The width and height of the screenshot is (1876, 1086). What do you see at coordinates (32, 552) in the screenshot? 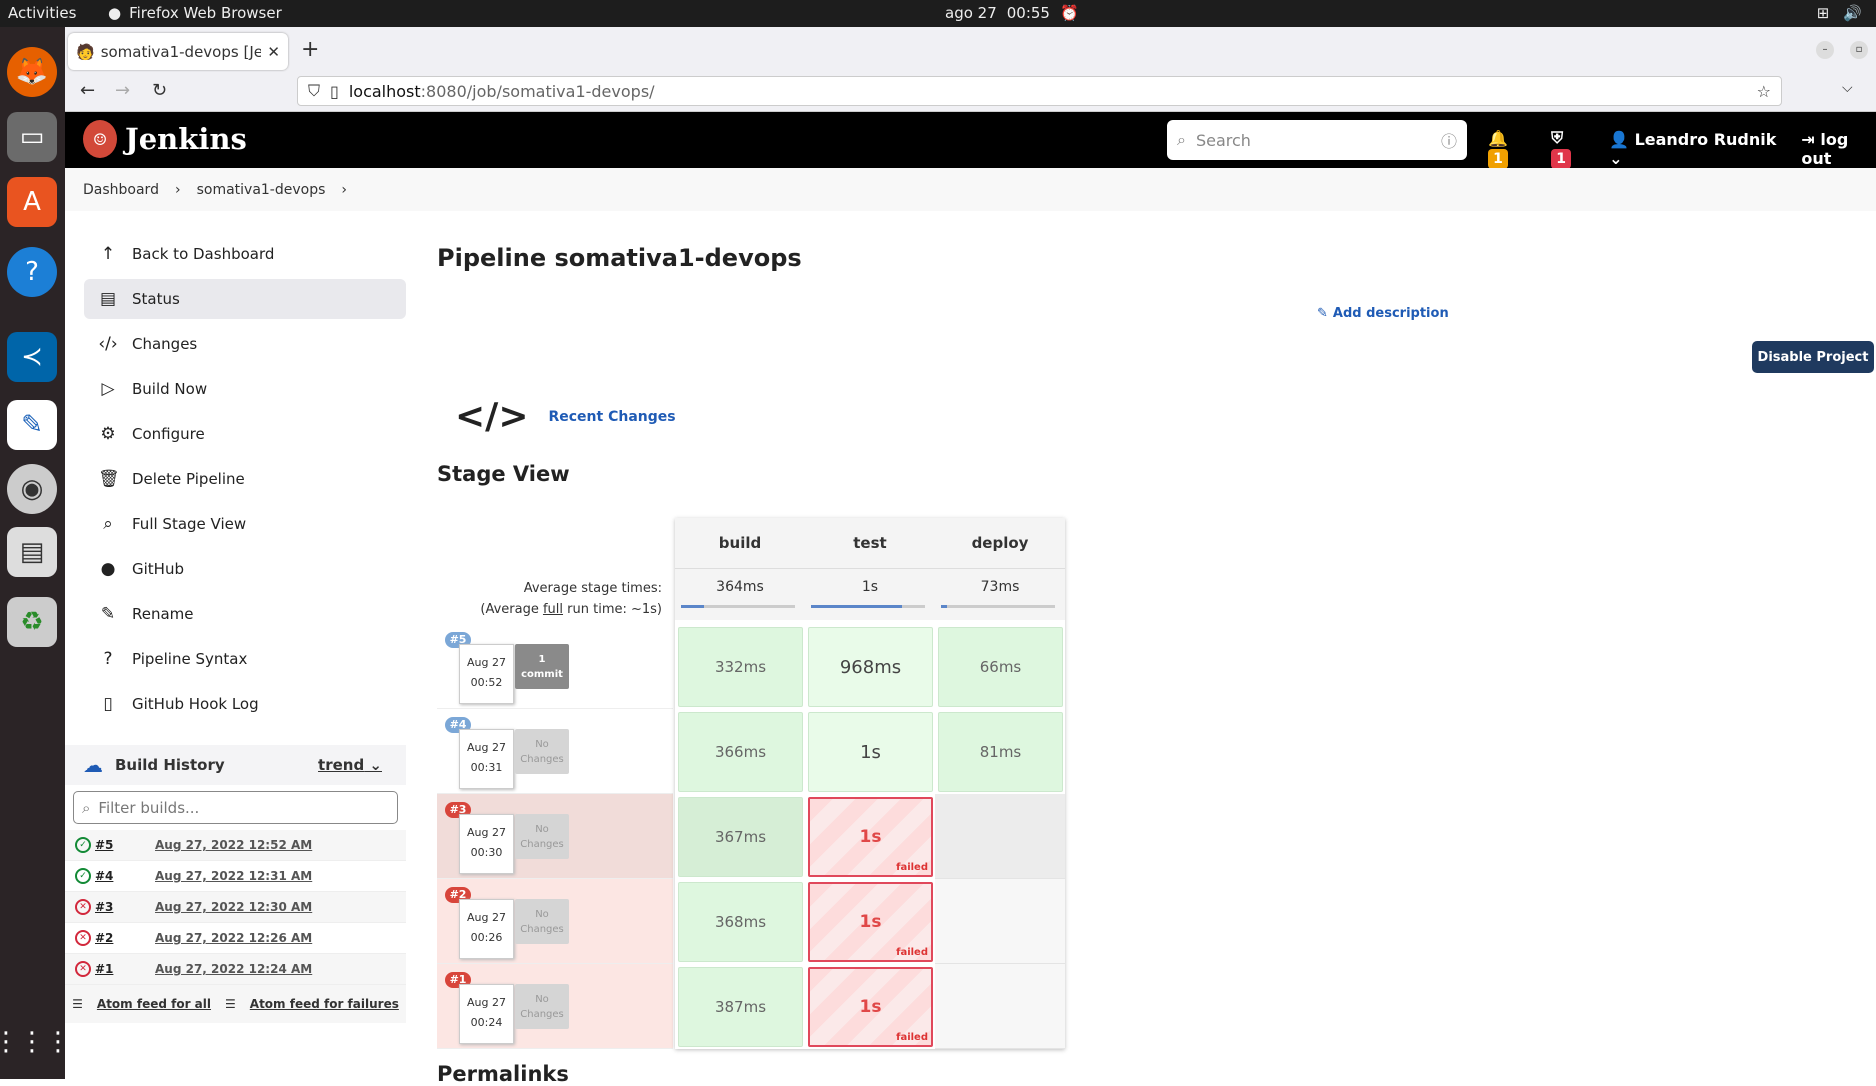
I see `drive-dock-icon: ▤` at bounding box center [32, 552].